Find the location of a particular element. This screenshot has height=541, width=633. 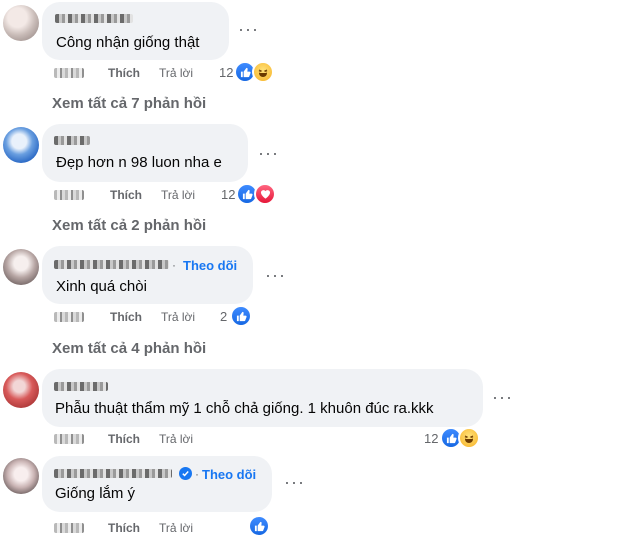

reaction-count: 2 is located at coordinates (223, 316).